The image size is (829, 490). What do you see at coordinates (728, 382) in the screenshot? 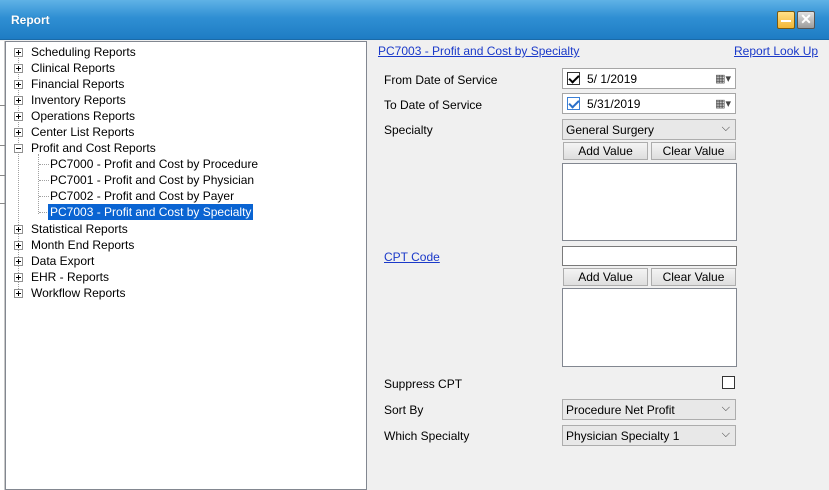
I see `suppress-cpt-checkbox` at bounding box center [728, 382].